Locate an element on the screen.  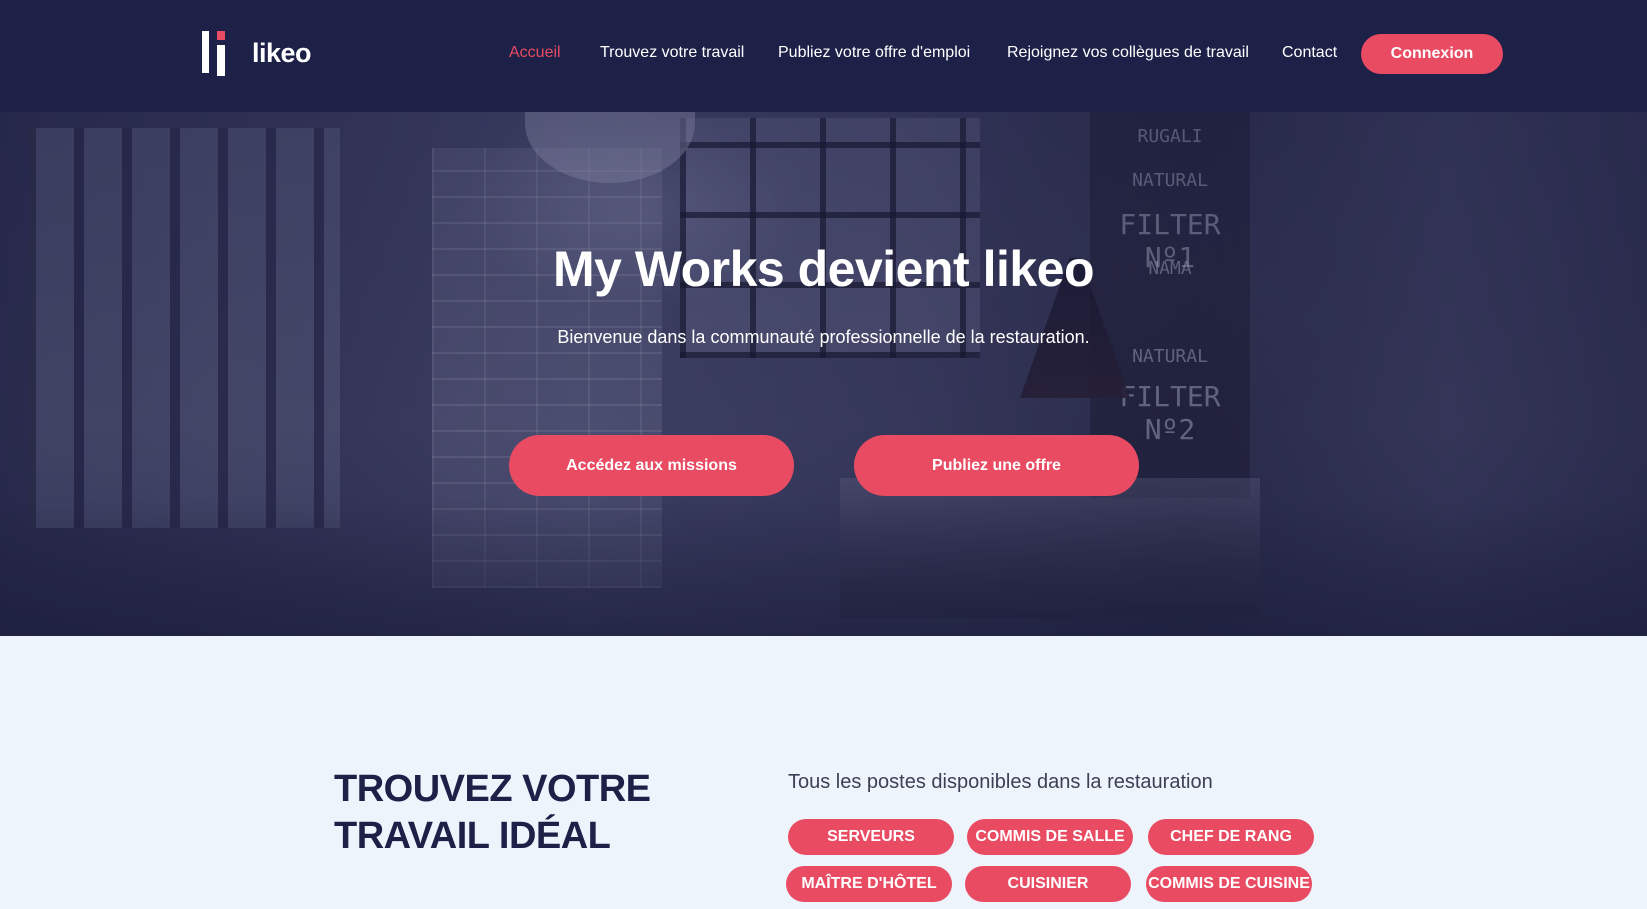
jobs-title-line2: TRAVAIL IDÉAL is located at coordinates (472, 836).